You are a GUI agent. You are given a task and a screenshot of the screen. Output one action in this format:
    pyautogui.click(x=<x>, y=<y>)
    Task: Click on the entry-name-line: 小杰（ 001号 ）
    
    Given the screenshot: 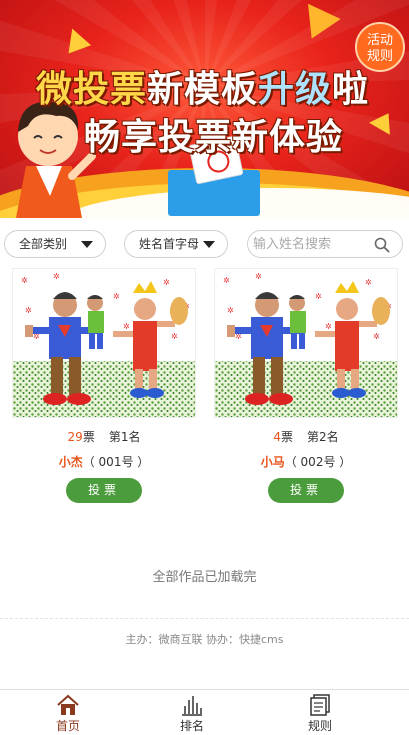 What is the action you would take?
    pyautogui.click(x=104, y=461)
    